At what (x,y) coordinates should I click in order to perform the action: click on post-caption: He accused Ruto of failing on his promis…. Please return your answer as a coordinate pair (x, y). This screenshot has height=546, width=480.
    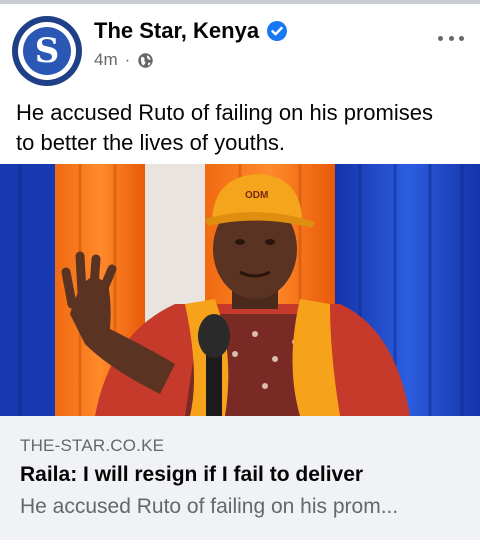
    Looking at the image, I should click on (224, 127).